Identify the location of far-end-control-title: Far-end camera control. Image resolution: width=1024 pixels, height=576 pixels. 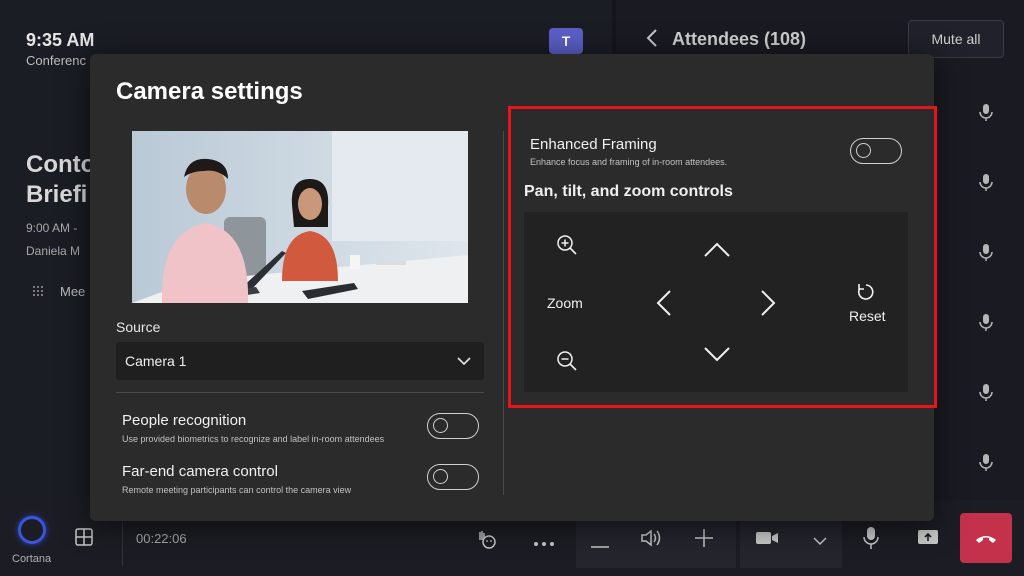
(200, 471).